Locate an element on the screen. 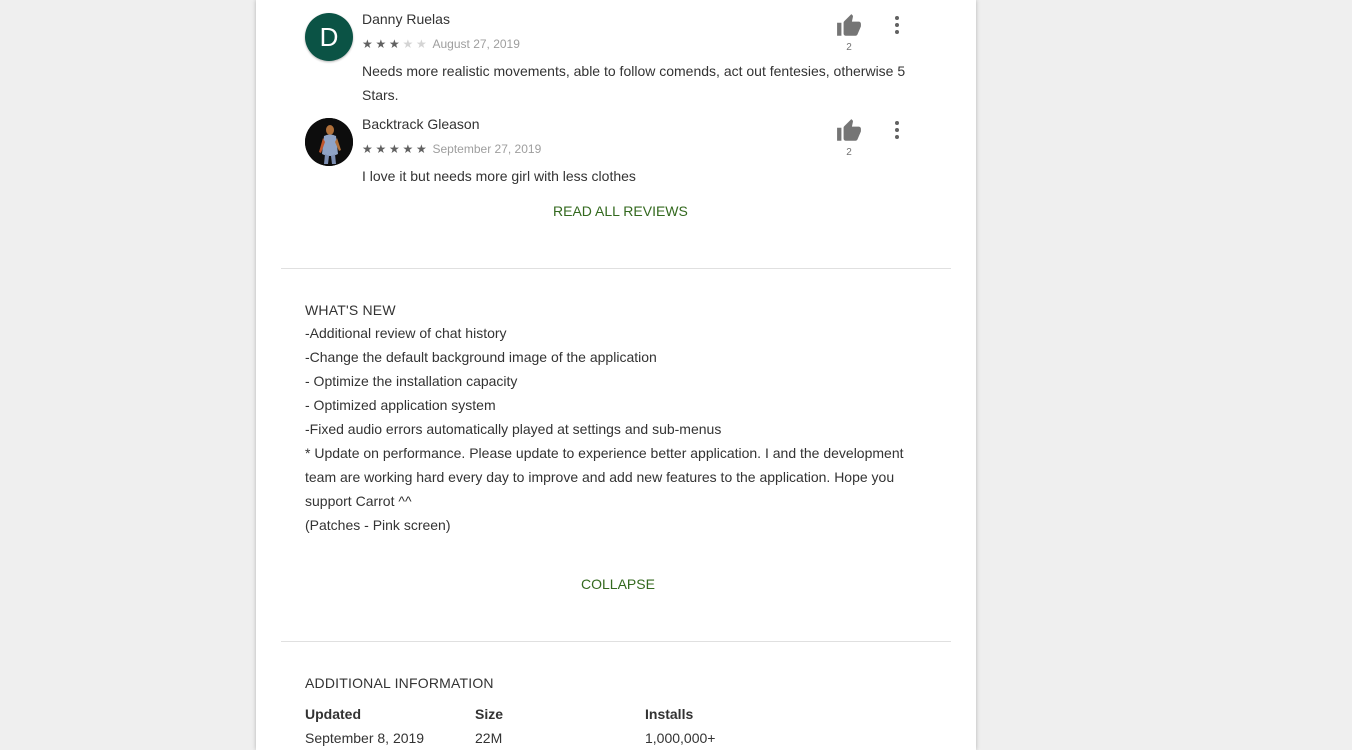 The height and width of the screenshot is (750, 1352). review-date: September 27, 2019 is located at coordinates (487, 149).